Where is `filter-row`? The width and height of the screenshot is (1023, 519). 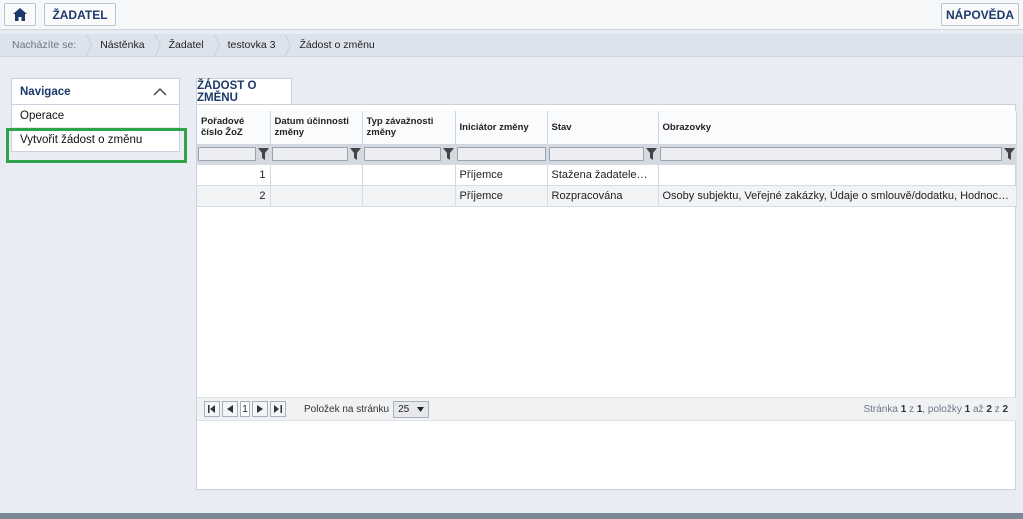
filter-row is located at coordinates (607, 154).